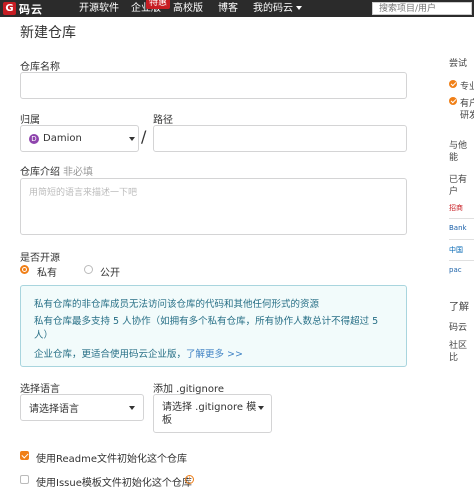 The width and height of the screenshot is (474, 493). I want to click on description-label: 仓库介绍 非必填, so click(56, 170).